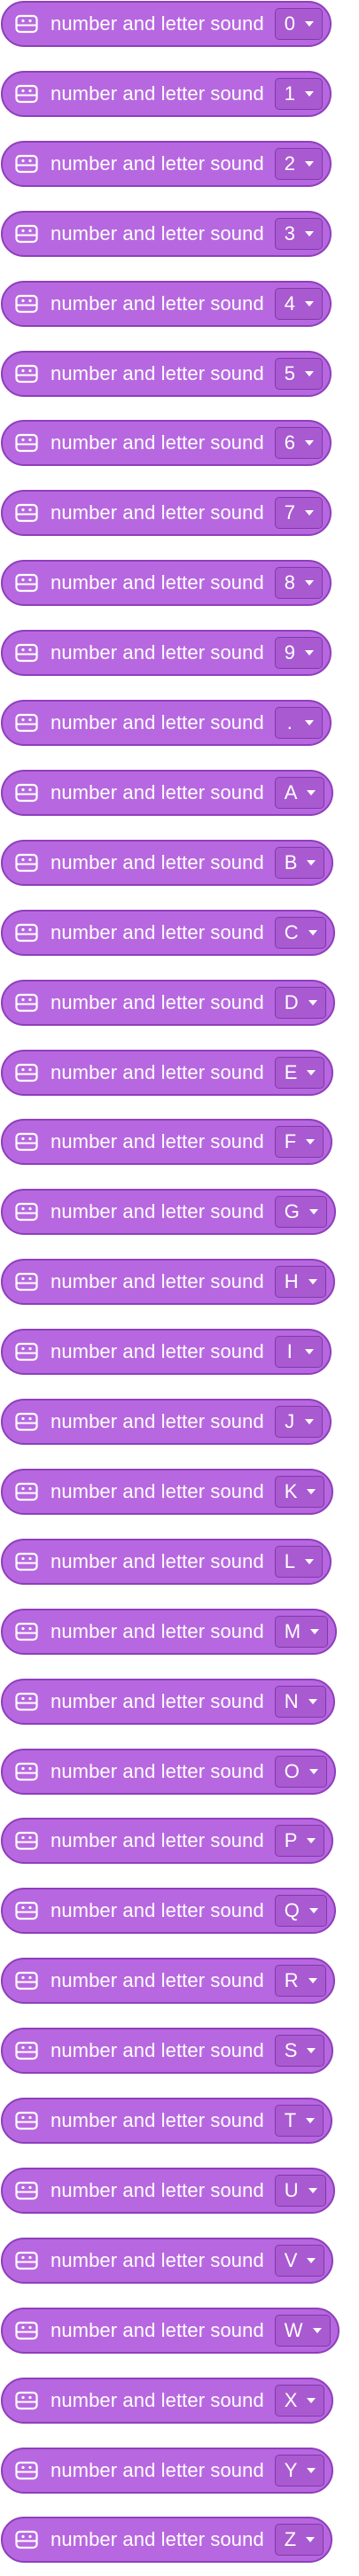 The width and height of the screenshot is (359, 2576). Describe the element at coordinates (166, 1561) in the screenshot. I see `block-number-letter-sound: number and letter sound L` at that location.